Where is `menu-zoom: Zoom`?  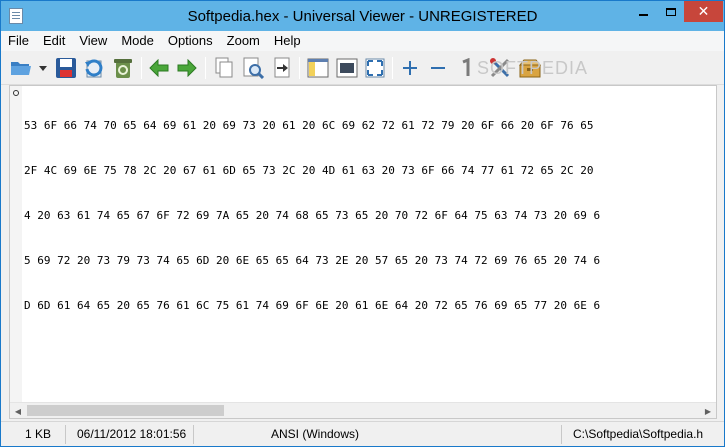
menu-zoom: Zoom is located at coordinates (243, 41).